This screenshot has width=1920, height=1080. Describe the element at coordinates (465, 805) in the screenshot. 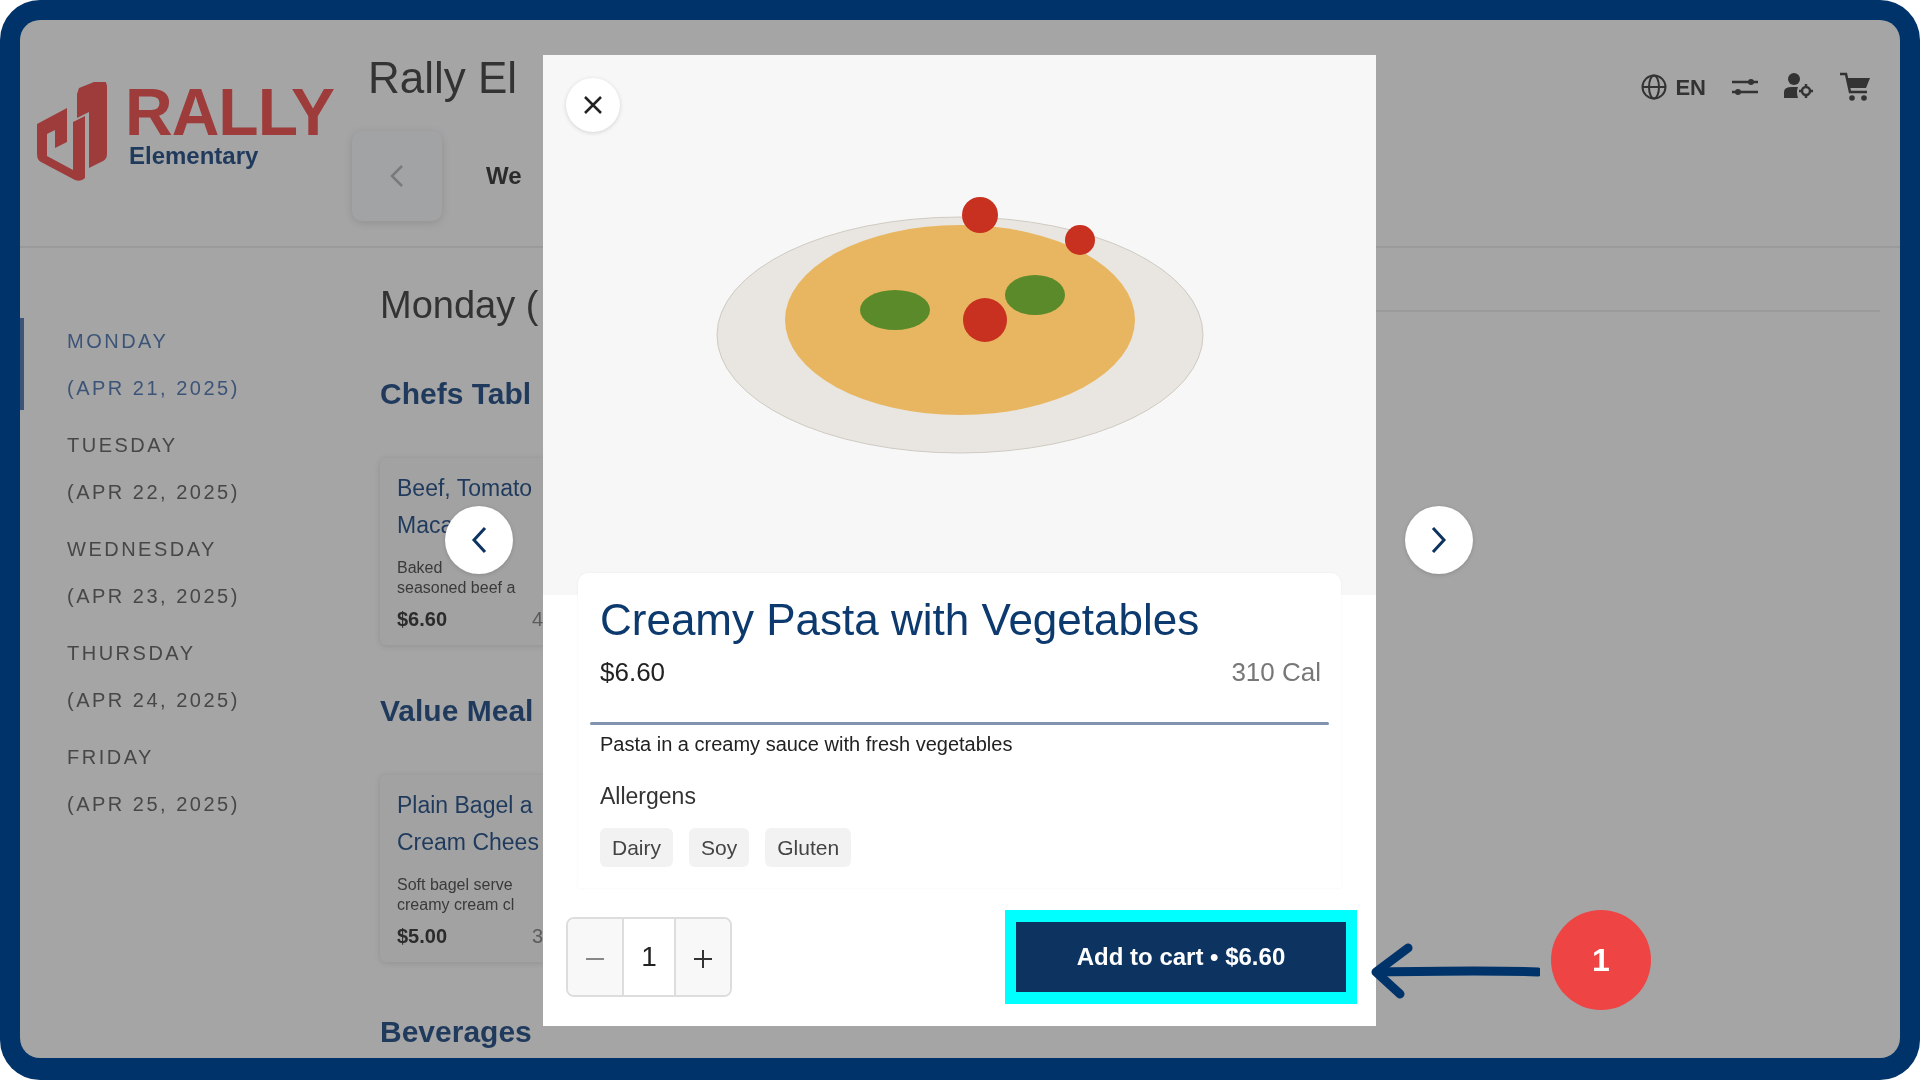

I see `menu-item-title: Plain Bagel a` at that location.